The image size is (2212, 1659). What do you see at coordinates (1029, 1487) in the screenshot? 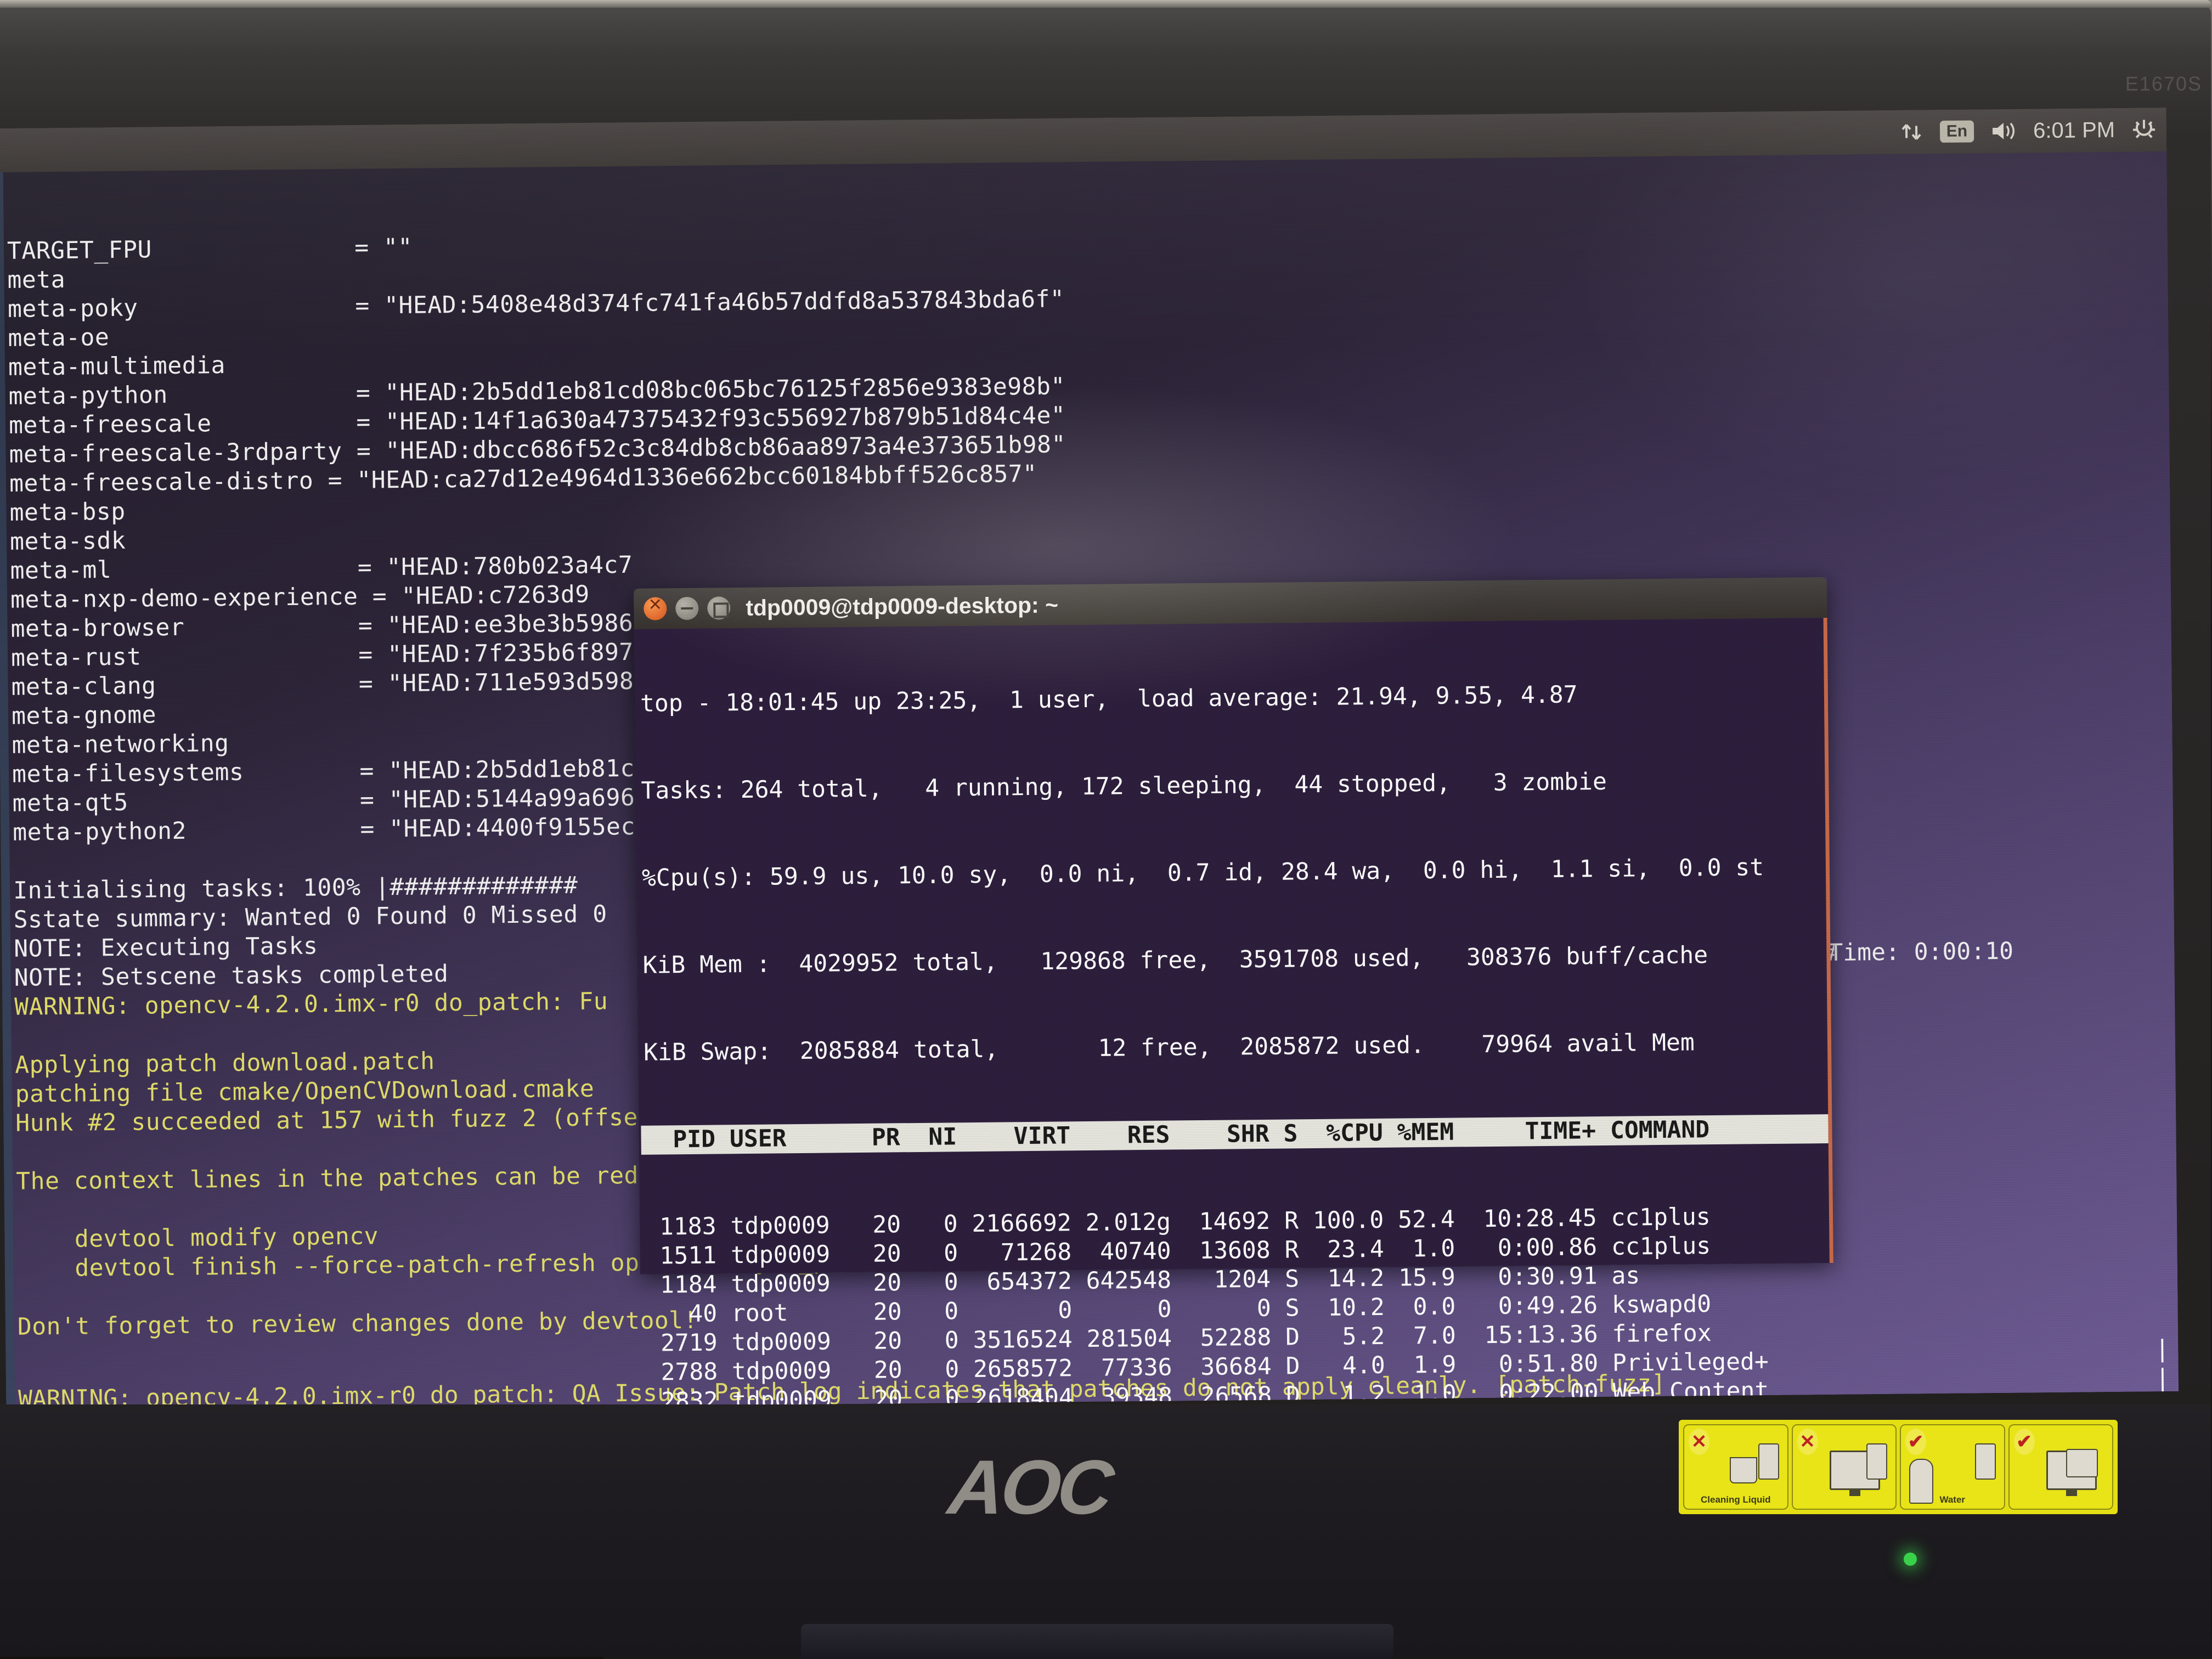
I see `aoc-logo: AOC` at bounding box center [1029, 1487].